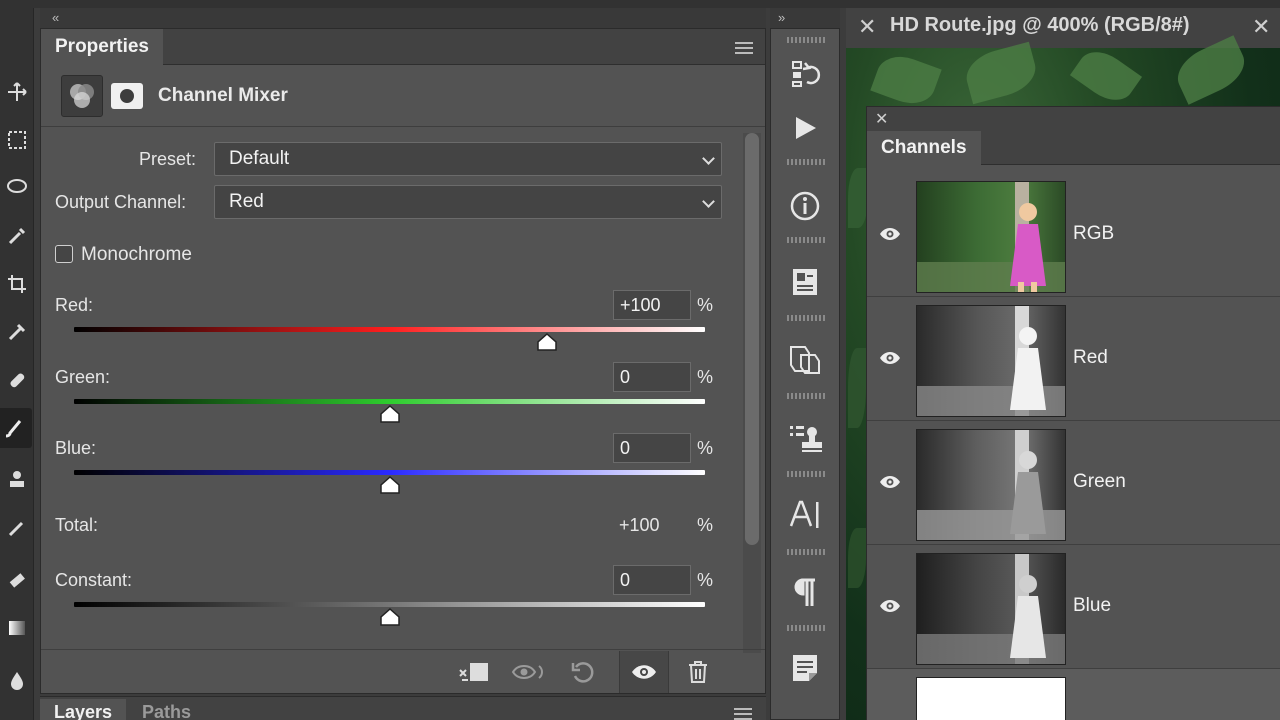 The height and width of the screenshot is (720, 1280). Describe the element at coordinates (55, 17) in the screenshot. I see `collapse-left-icon: «` at that location.